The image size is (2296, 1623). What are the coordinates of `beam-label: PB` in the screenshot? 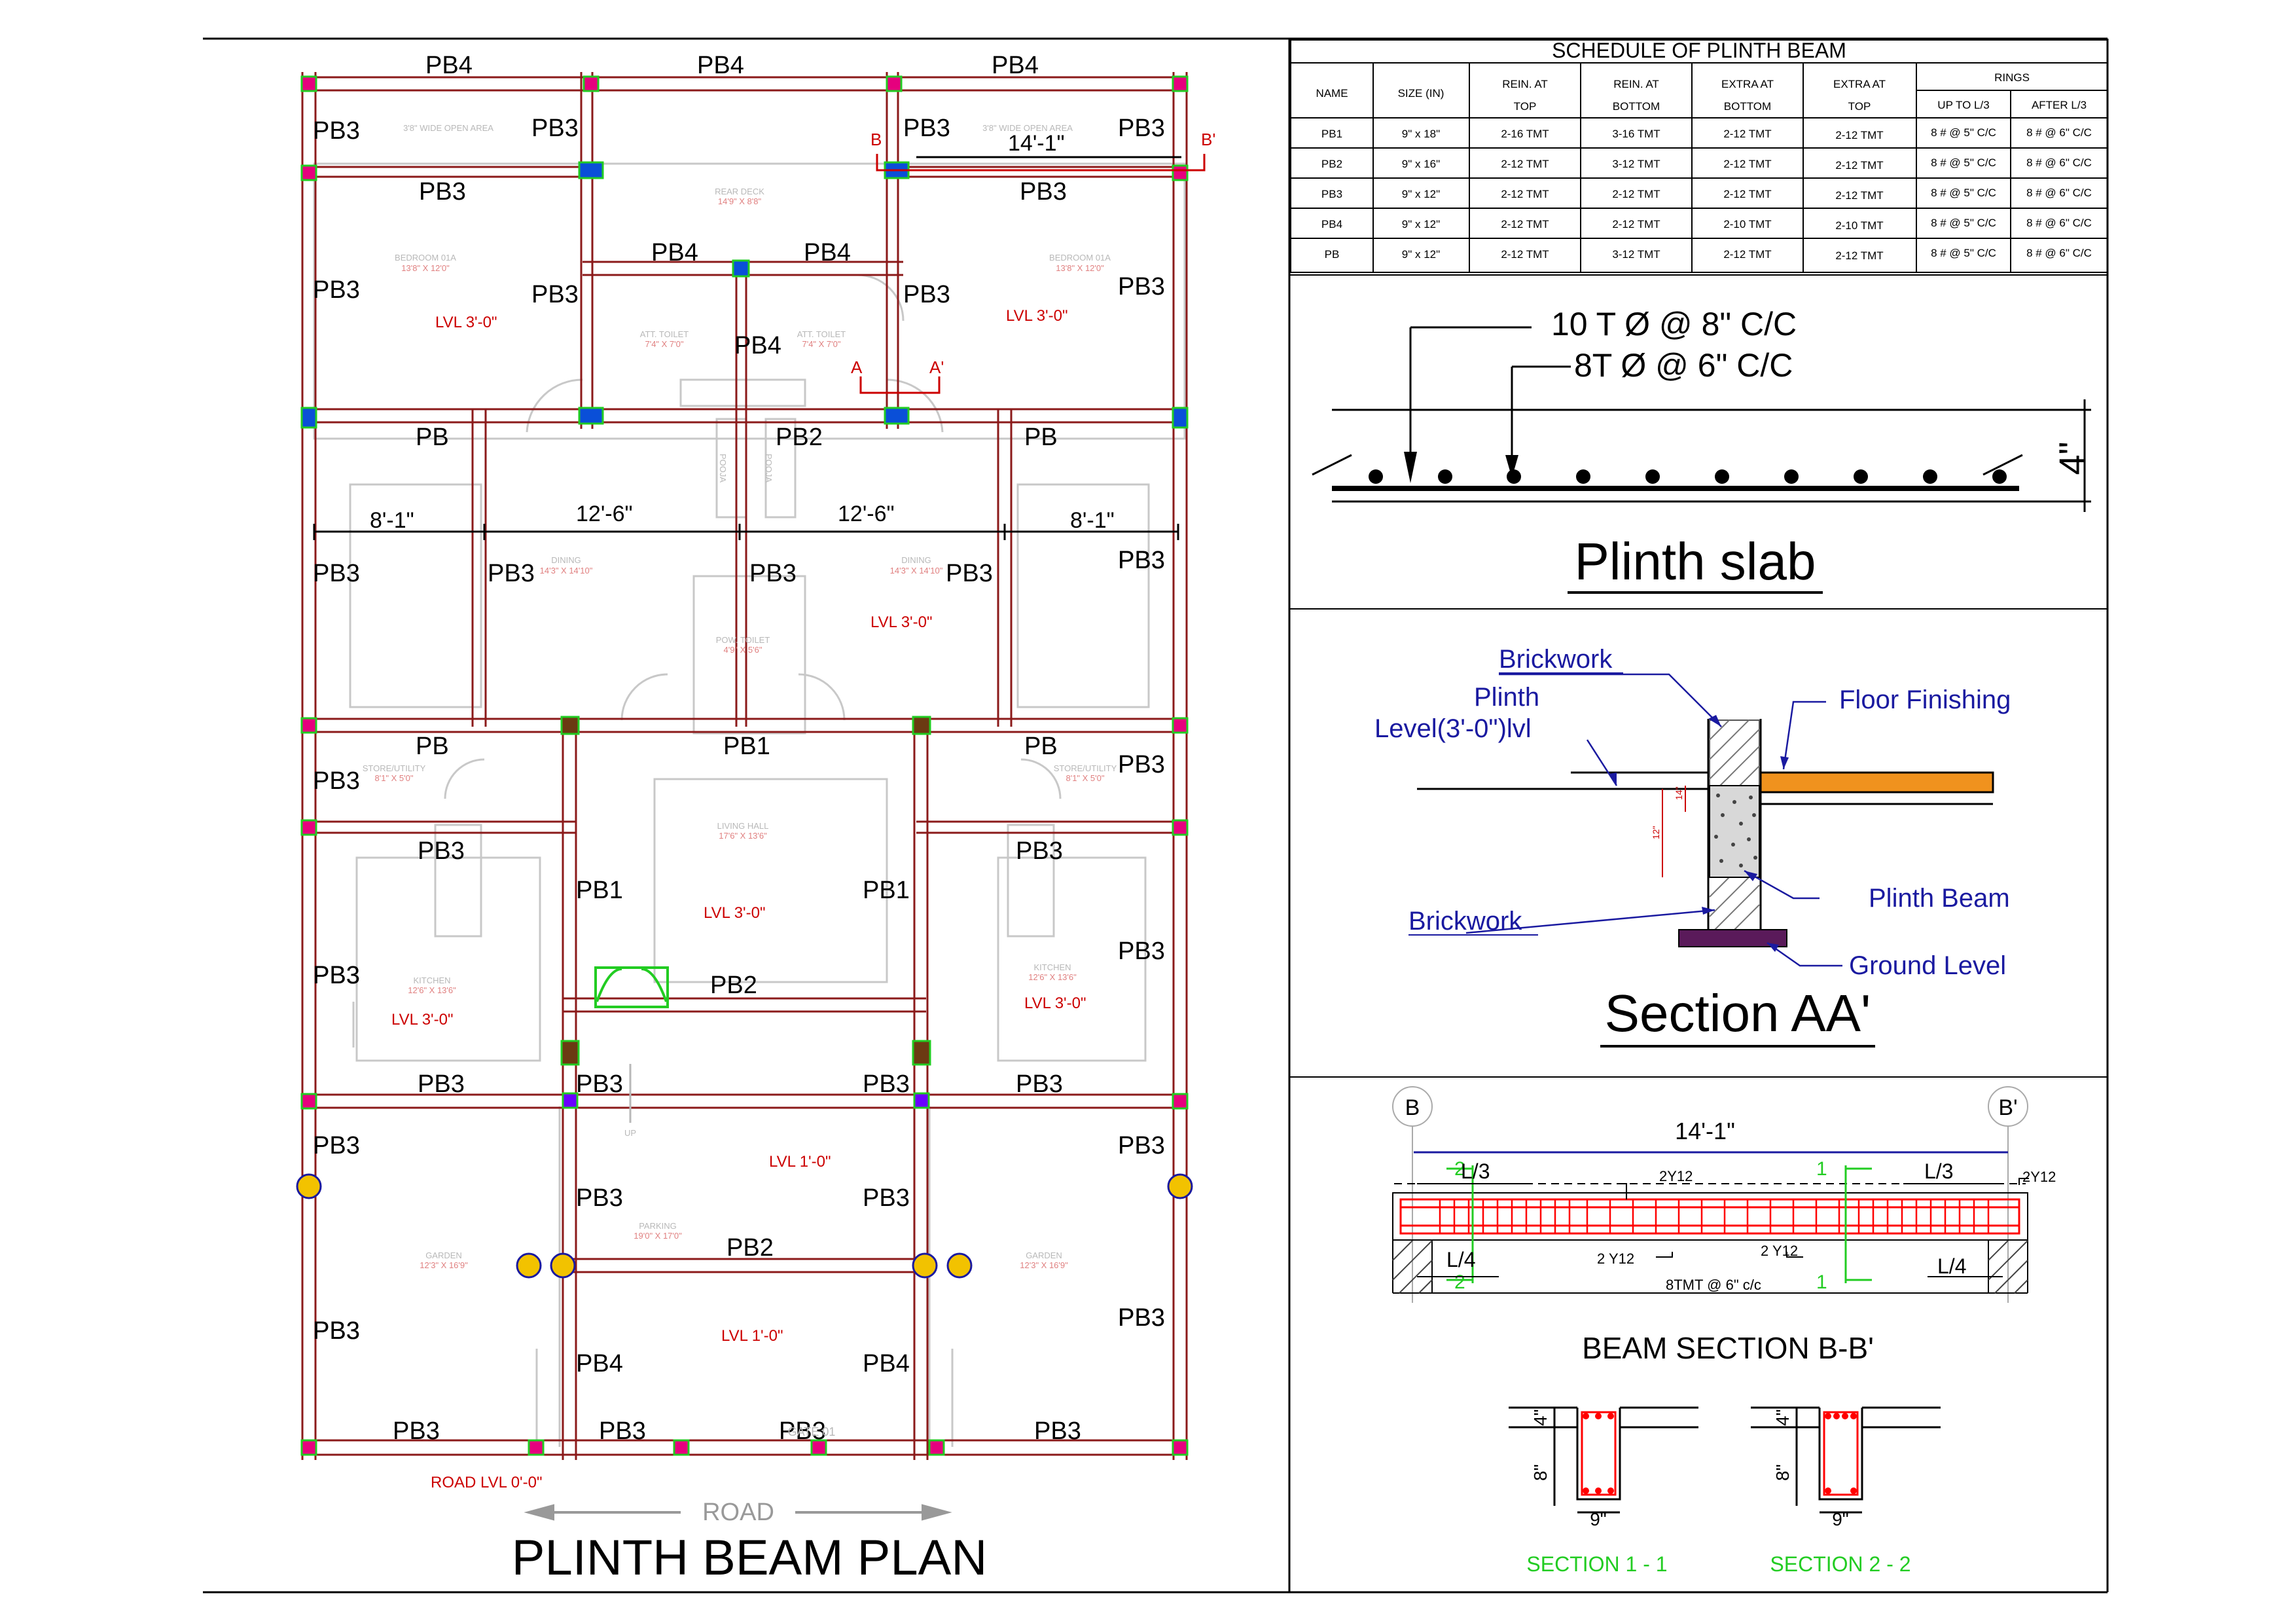 It's located at (432, 746).